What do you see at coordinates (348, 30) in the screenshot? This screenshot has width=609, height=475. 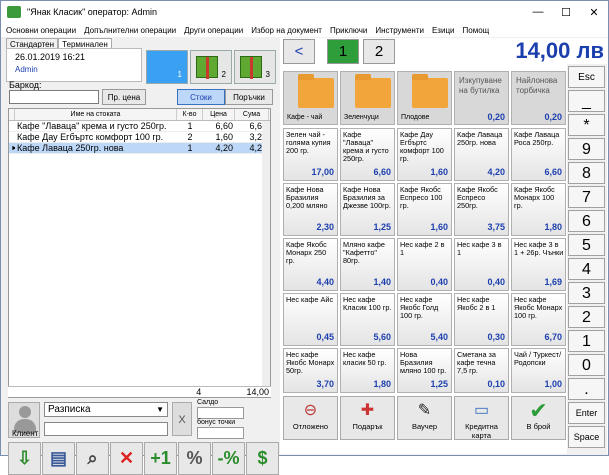 I see `menu-close: Приключи` at bounding box center [348, 30].